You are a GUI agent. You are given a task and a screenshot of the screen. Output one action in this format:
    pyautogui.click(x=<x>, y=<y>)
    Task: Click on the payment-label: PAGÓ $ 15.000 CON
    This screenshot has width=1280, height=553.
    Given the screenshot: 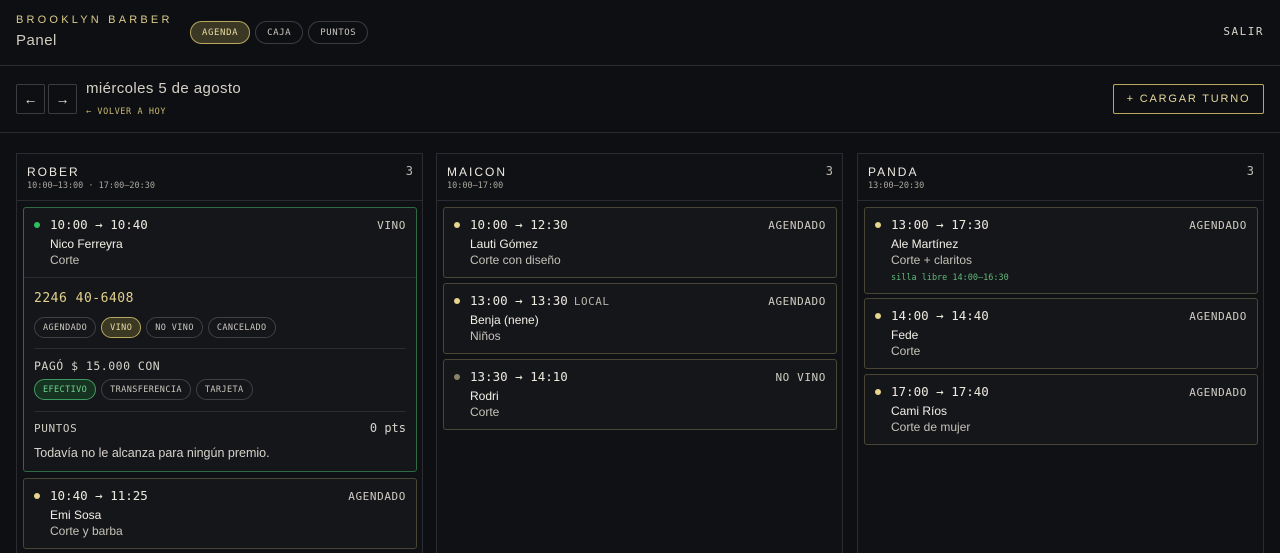 What is the action you would take?
    pyautogui.click(x=97, y=366)
    